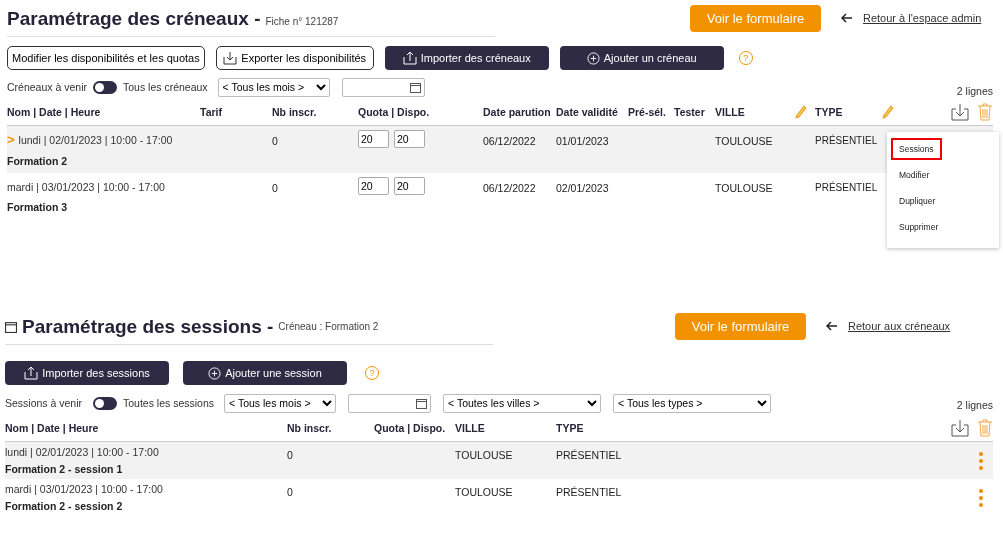 The height and width of the screenshot is (541, 1003). What do you see at coordinates (647, 112) in the screenshot?
I see `column-header: Pré-sél.` at bounding box center [647, 112].